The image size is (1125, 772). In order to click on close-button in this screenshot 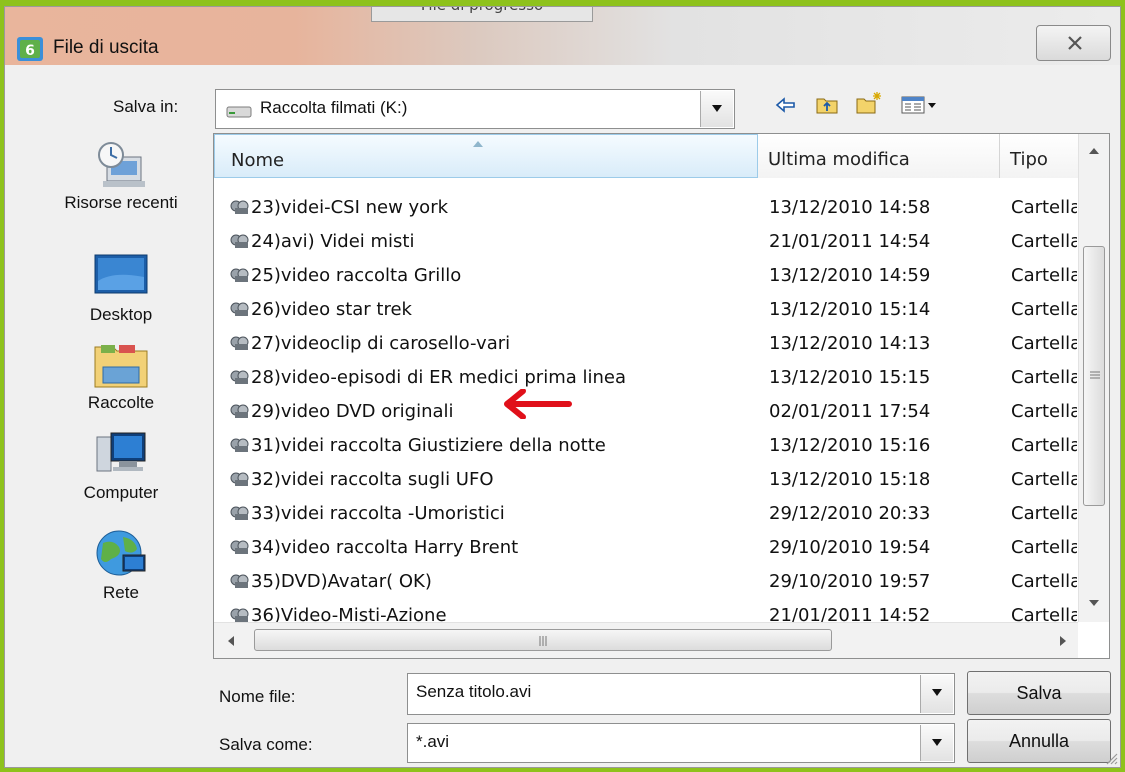, I will do `click(1073, 43)`.